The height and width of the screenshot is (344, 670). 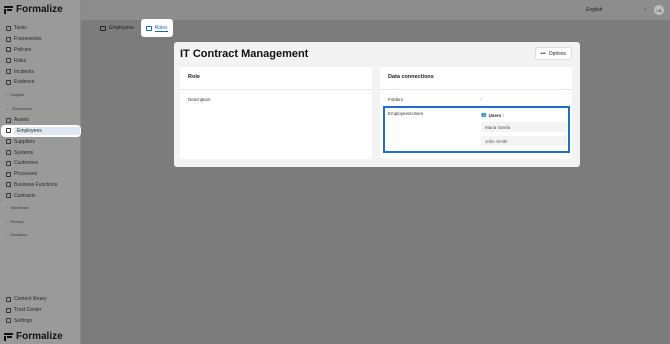 I want to click on sidebar-item-processes: Processes, so click(x=40, y=174).